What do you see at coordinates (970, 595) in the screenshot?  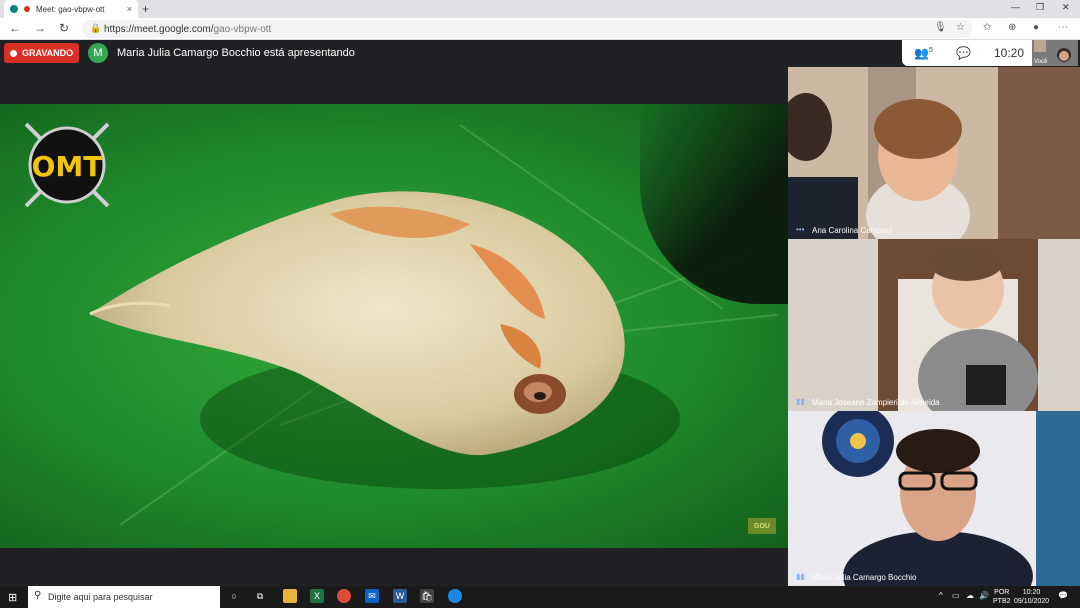 I see `onedrive-icon: ☁` at bounding box center [970, 595].